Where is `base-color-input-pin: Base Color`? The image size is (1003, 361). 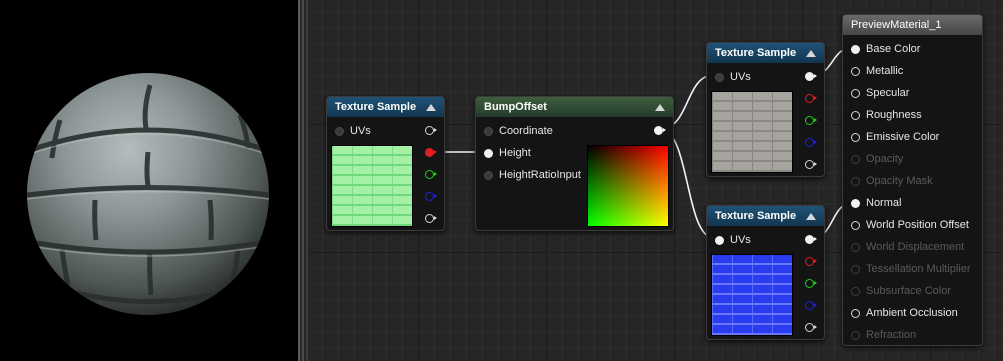
base-color-input-pin: Base Color is located at coordinates (885, 49).